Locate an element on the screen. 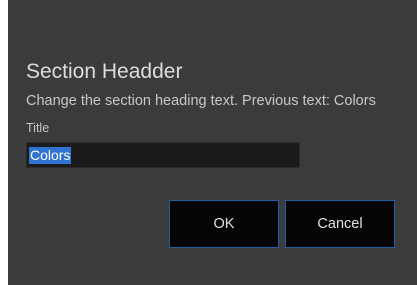 The image size is (417, 285). title-field-label: Title is located at coordinates (38, 128).